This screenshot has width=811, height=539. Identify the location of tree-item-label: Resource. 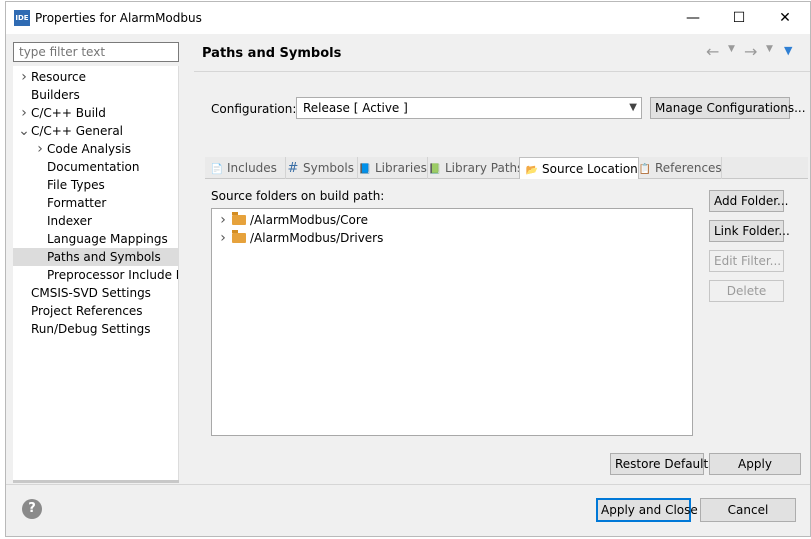
(59, 77).